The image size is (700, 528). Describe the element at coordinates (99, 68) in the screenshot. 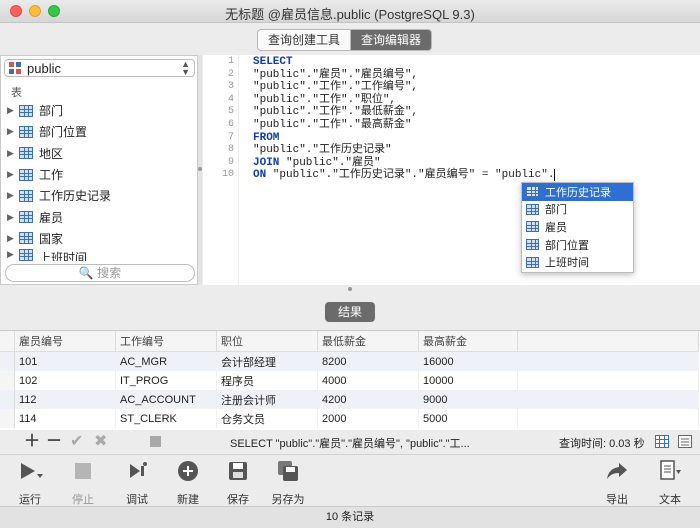

I see `schema-selector: public ▲ ▼` at that location.